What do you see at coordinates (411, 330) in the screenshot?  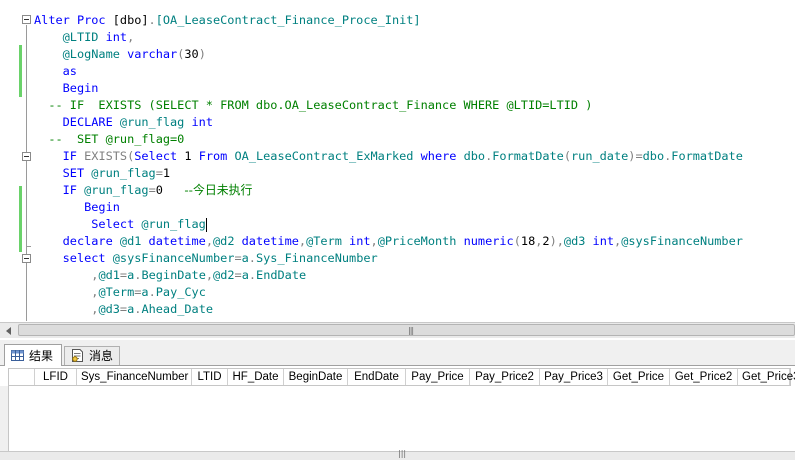 I see `scrollbar-grip-icon: |||` at bounding box center [411, 330].